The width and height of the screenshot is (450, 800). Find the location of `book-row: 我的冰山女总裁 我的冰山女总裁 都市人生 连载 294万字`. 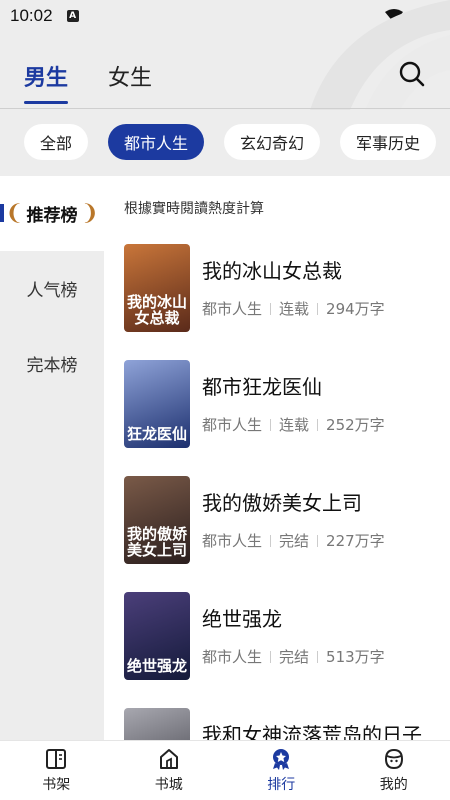

book-row: 我的冰山女总裁 我的冰山女总裁 都市人生 连载 294万字 is located at coordinates (279, 289).